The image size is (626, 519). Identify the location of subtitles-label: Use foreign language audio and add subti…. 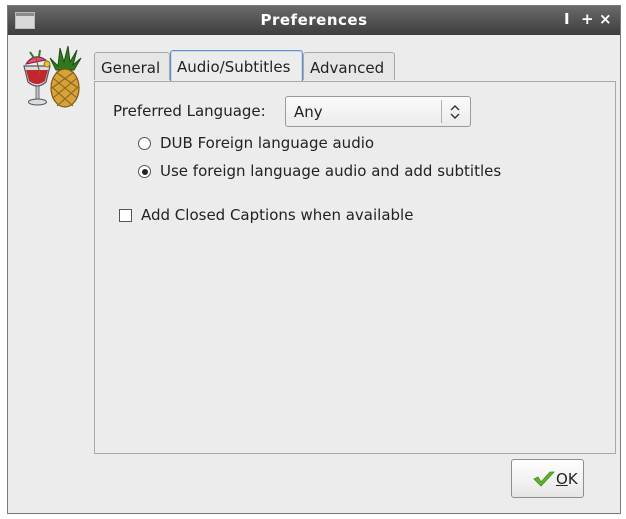
(331, 171).